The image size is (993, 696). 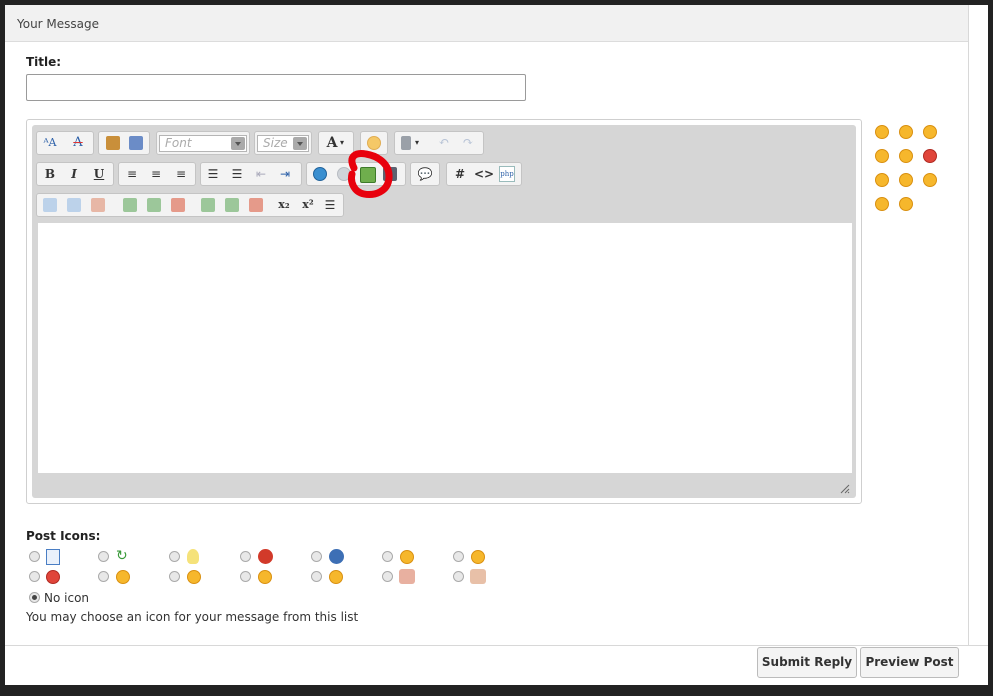 I want to click on size-select: Size, so click(x=283, y=143).